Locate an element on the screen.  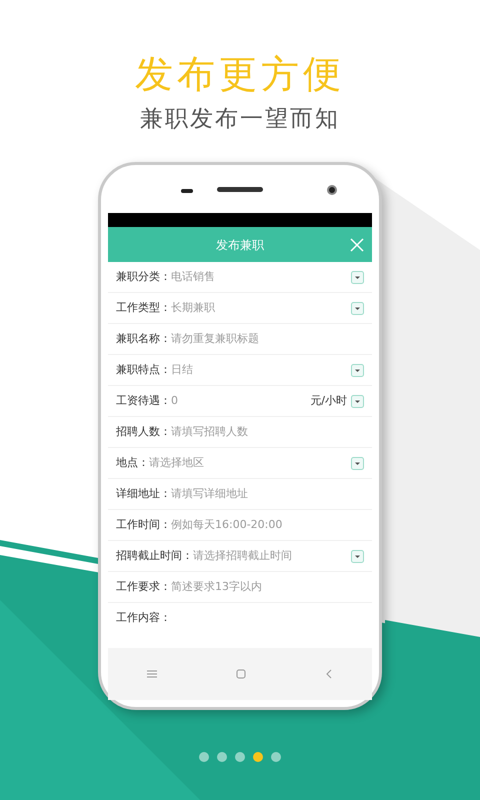
field-label: 工资待遇： is located at coordinates (143, 400).